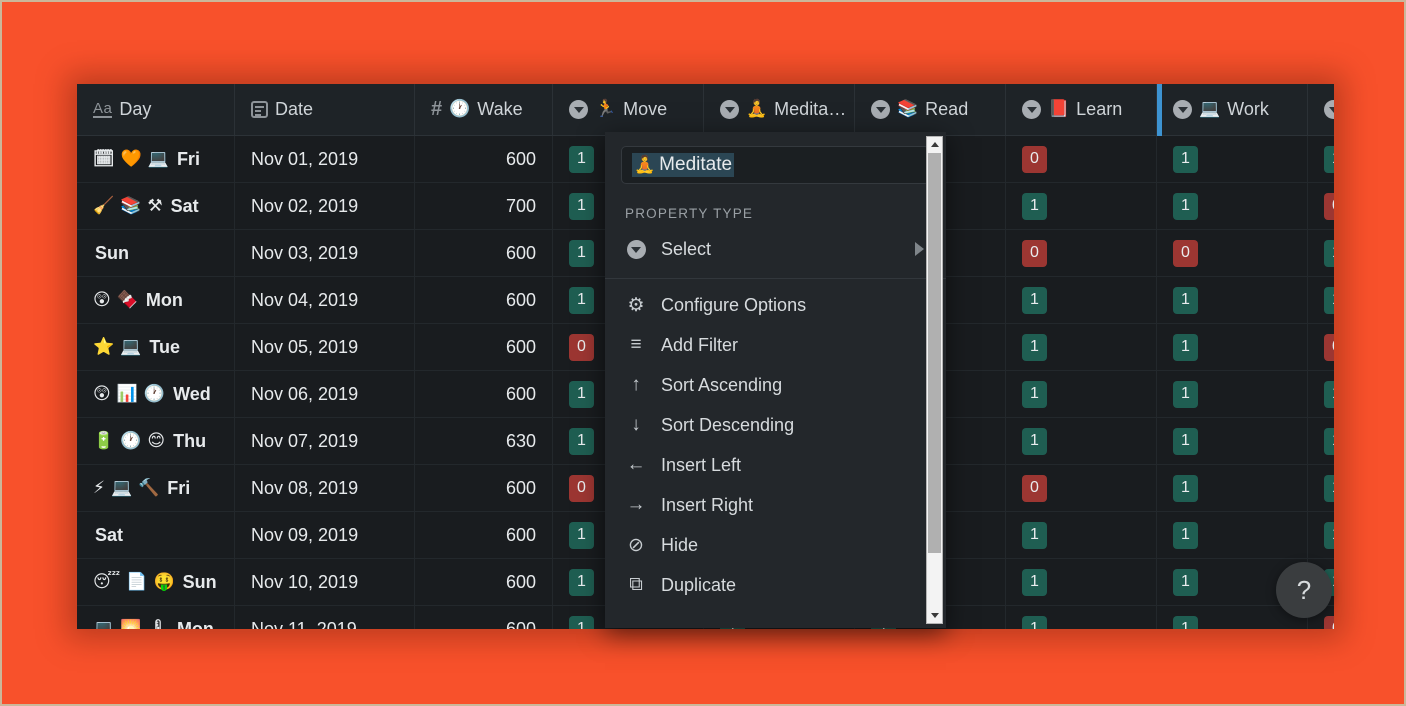 This screenshot has height=706, width=1406. I want to click on menu-item-sort-ascending: ↑ Sort Ascending, so click(775, 385).